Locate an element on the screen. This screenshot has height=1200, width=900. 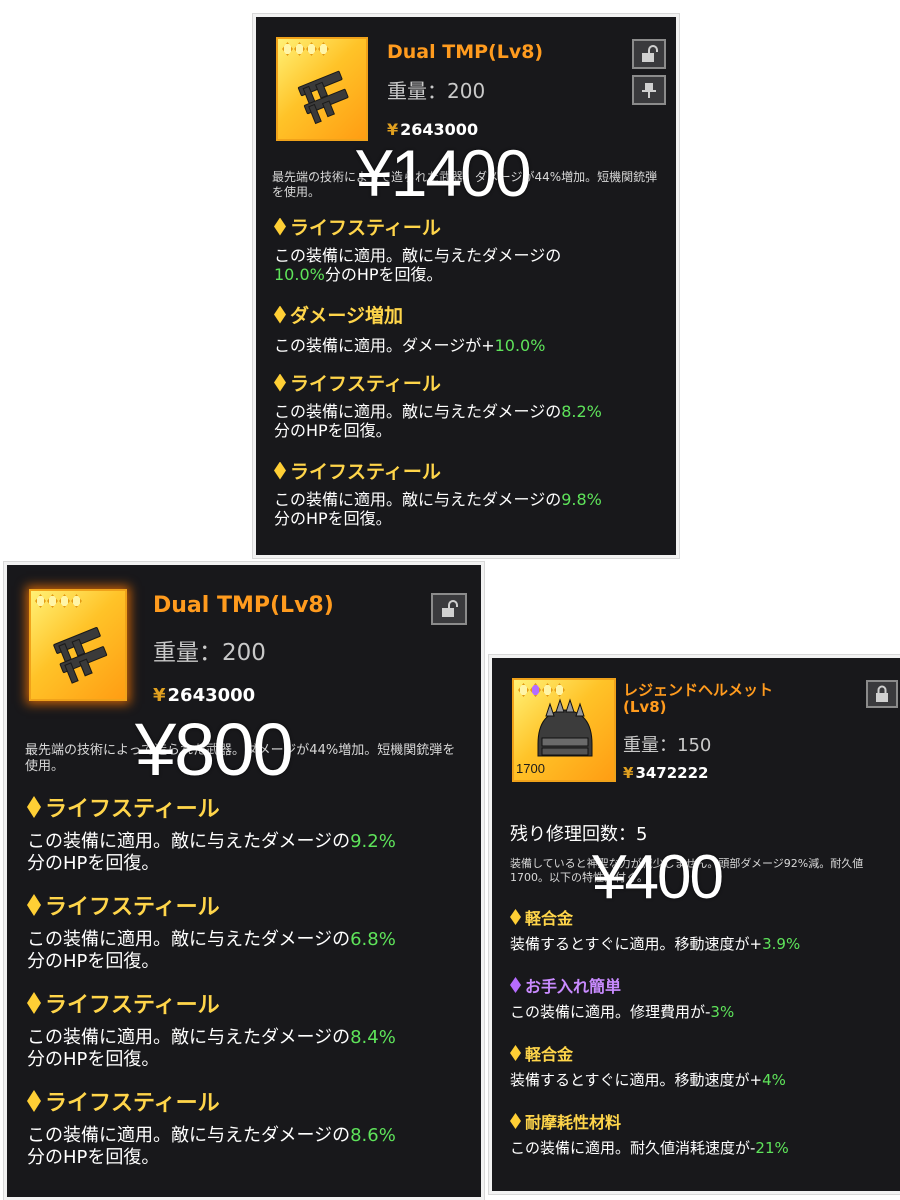
stat-name: ダメージ増加 is located at coordinates (475, 314).